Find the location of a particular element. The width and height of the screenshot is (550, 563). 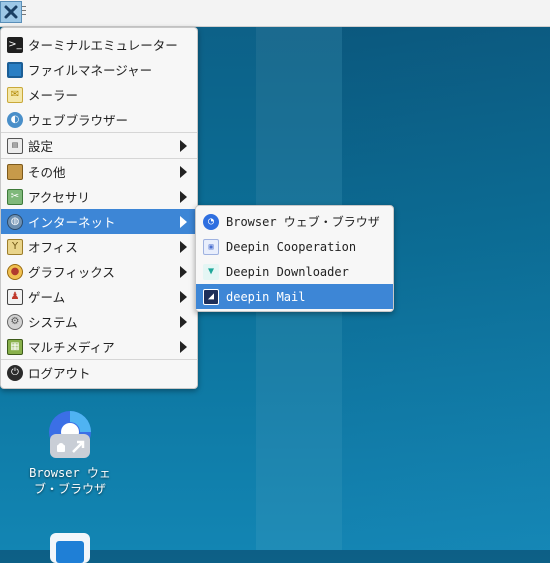

menu-item-internet: ◍ インターネット is located at coordinates (99, 221).